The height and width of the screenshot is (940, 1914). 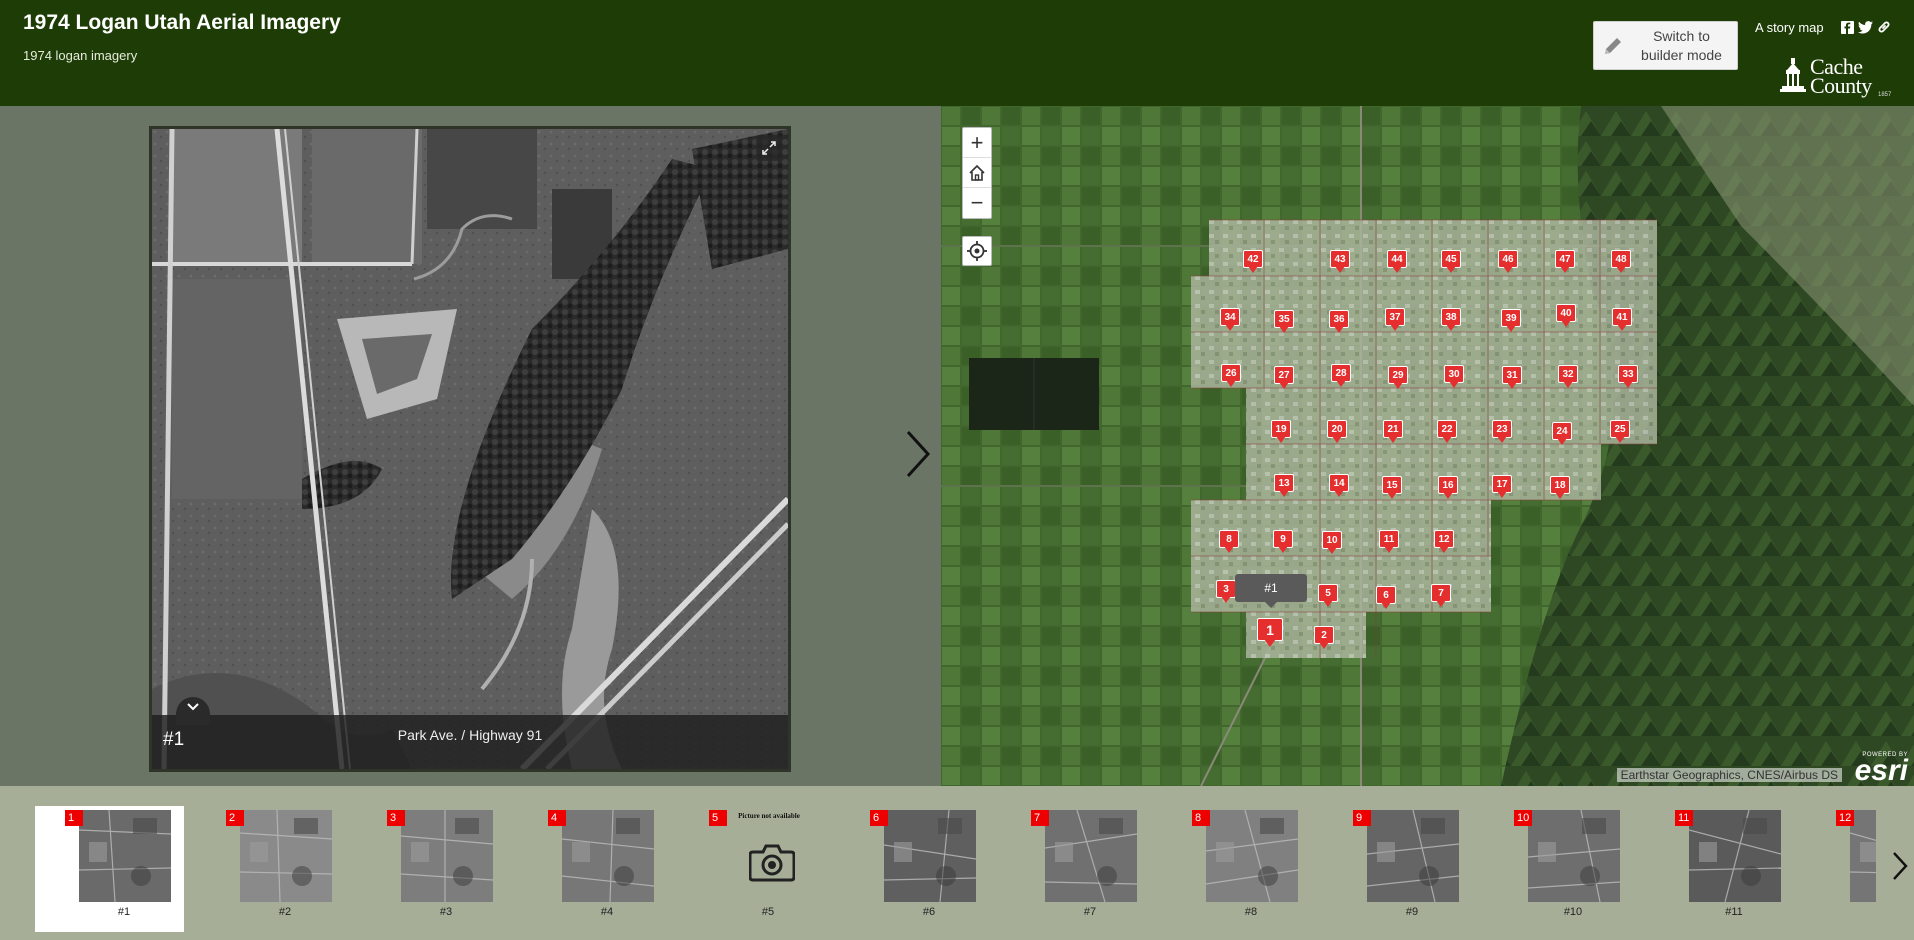 I want to click on thumbnail-badge: 6, so click(x=879, y=818).